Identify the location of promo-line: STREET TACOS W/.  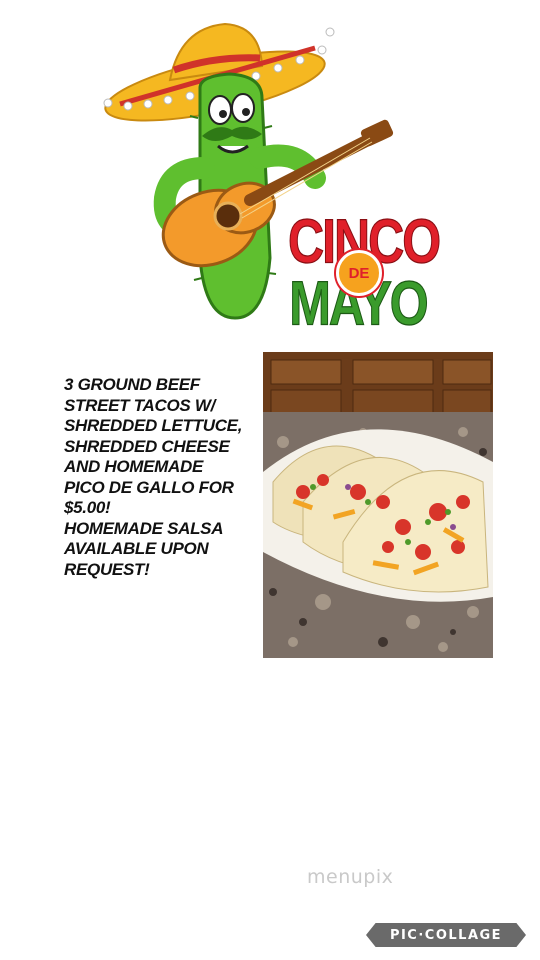
(140, 405).